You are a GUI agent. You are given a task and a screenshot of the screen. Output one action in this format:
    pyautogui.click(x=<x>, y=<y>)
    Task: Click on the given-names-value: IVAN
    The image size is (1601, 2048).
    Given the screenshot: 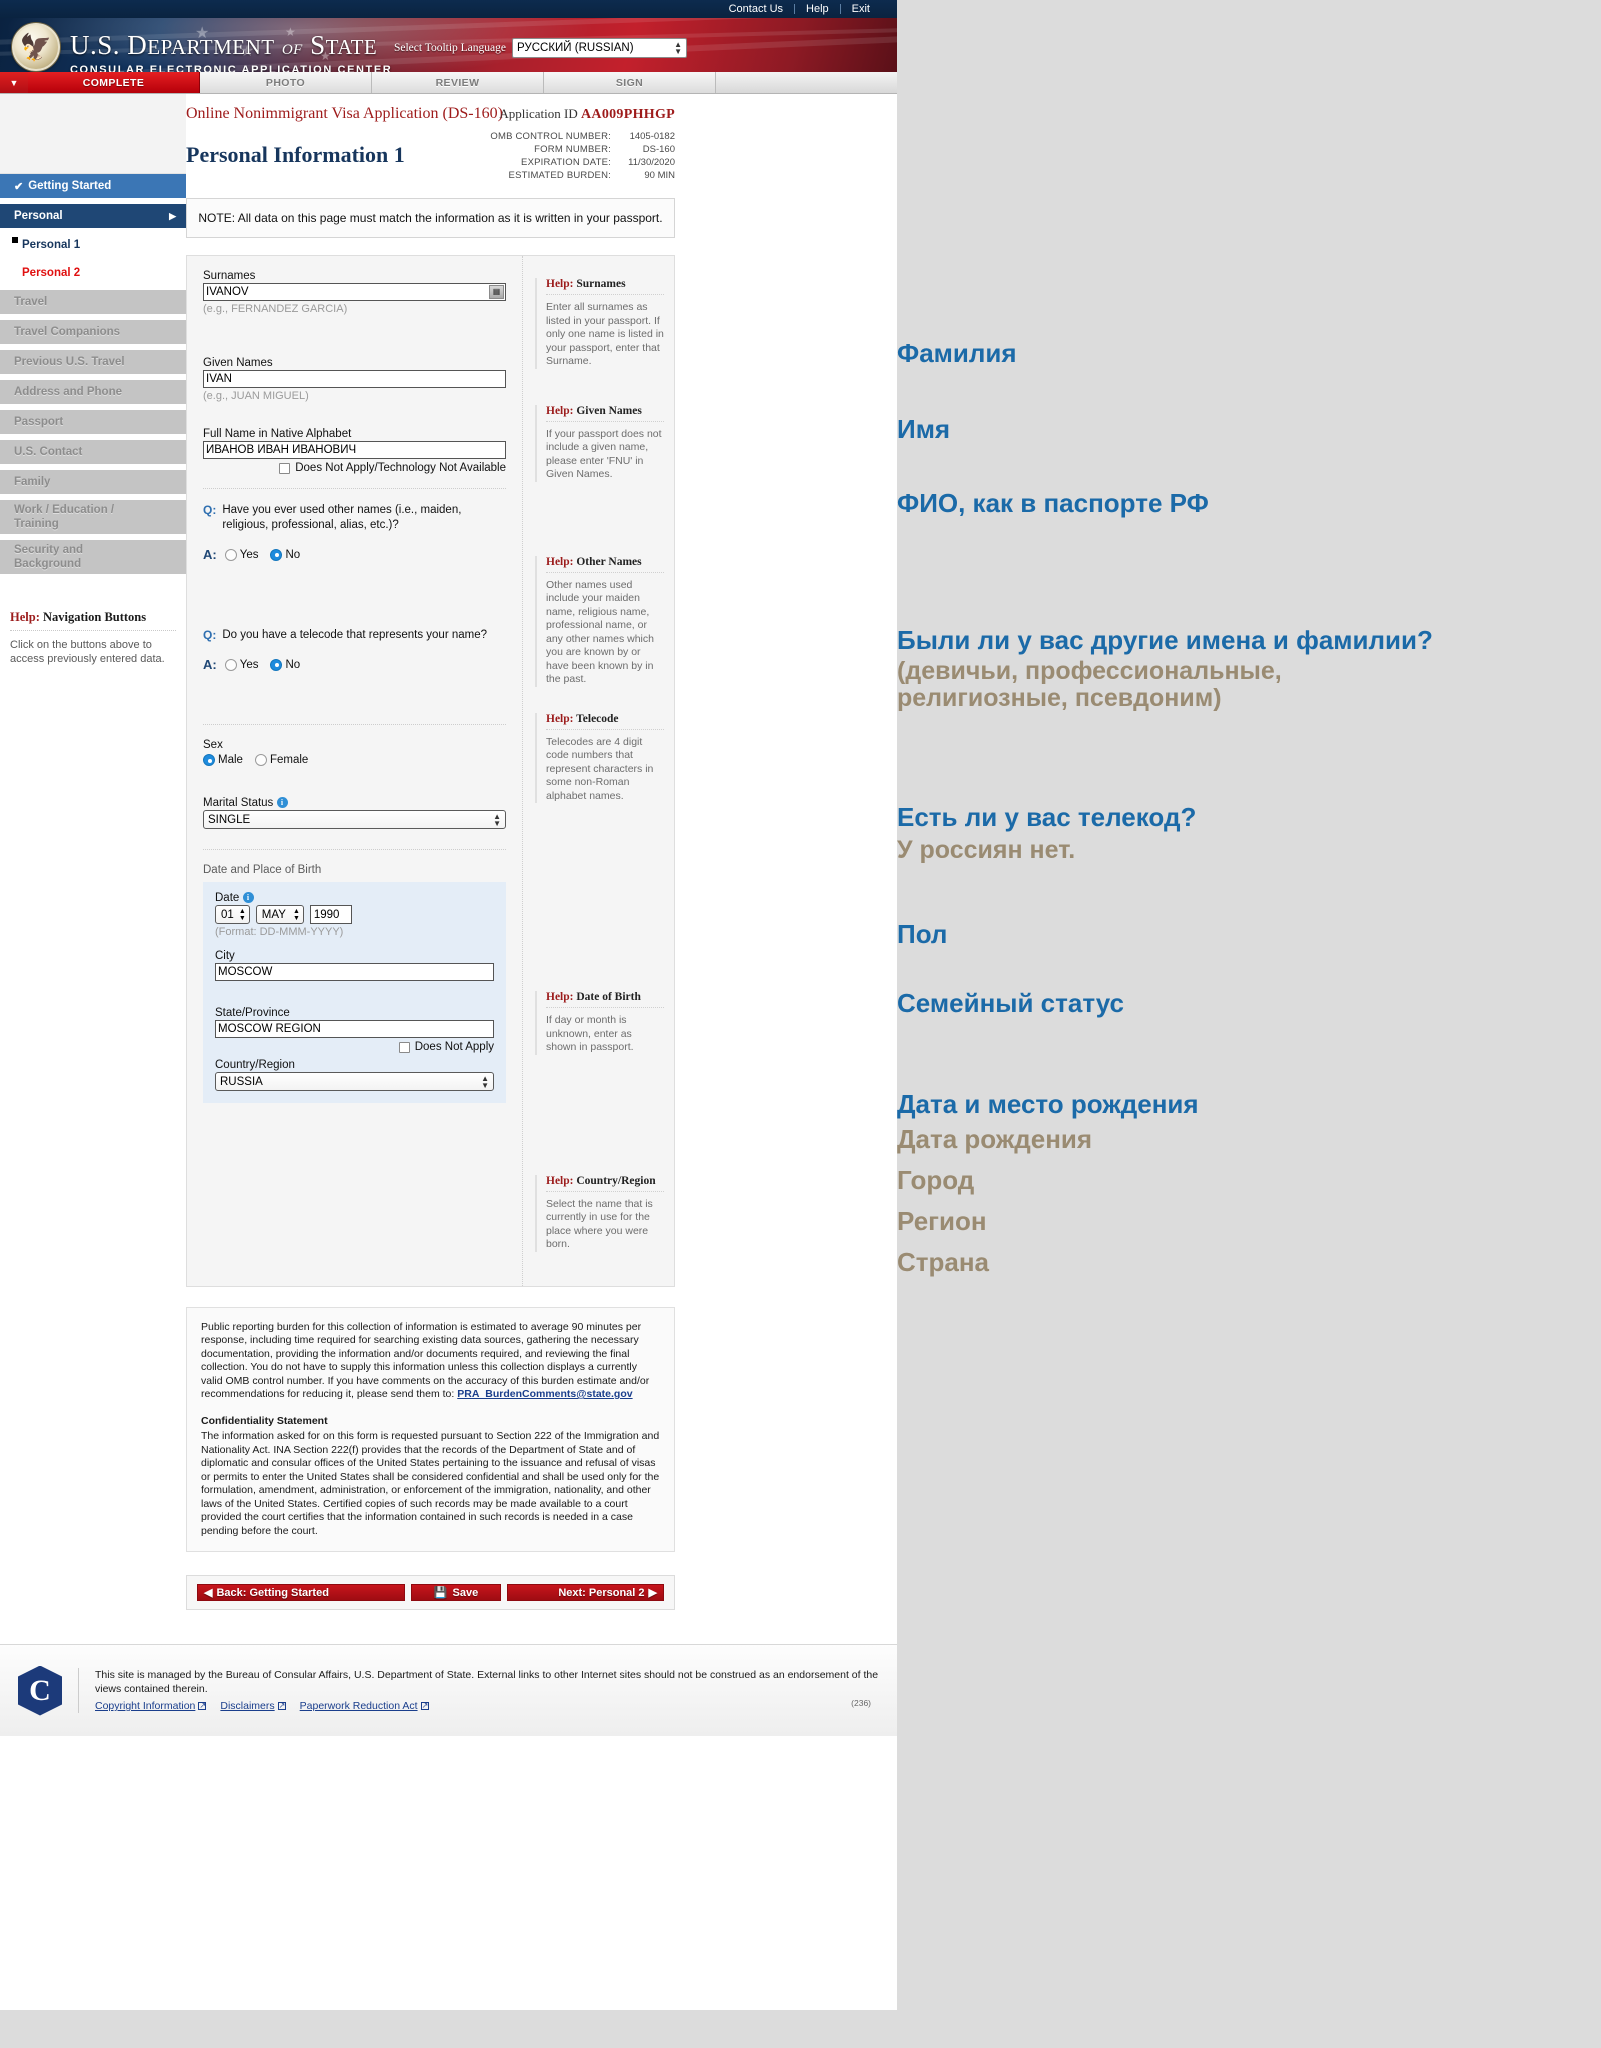 What is the action you would take?
    pyautogui.click(x=219, y=379)
    